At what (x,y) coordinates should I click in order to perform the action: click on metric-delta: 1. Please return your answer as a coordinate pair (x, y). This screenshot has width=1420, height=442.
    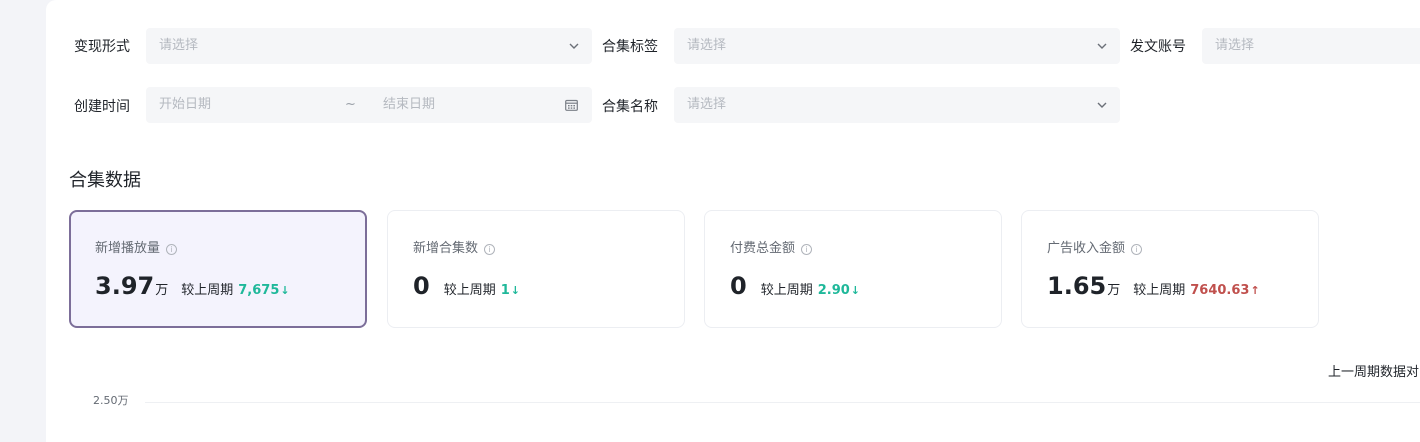
    Looking at the image, I should click on (505, 290).